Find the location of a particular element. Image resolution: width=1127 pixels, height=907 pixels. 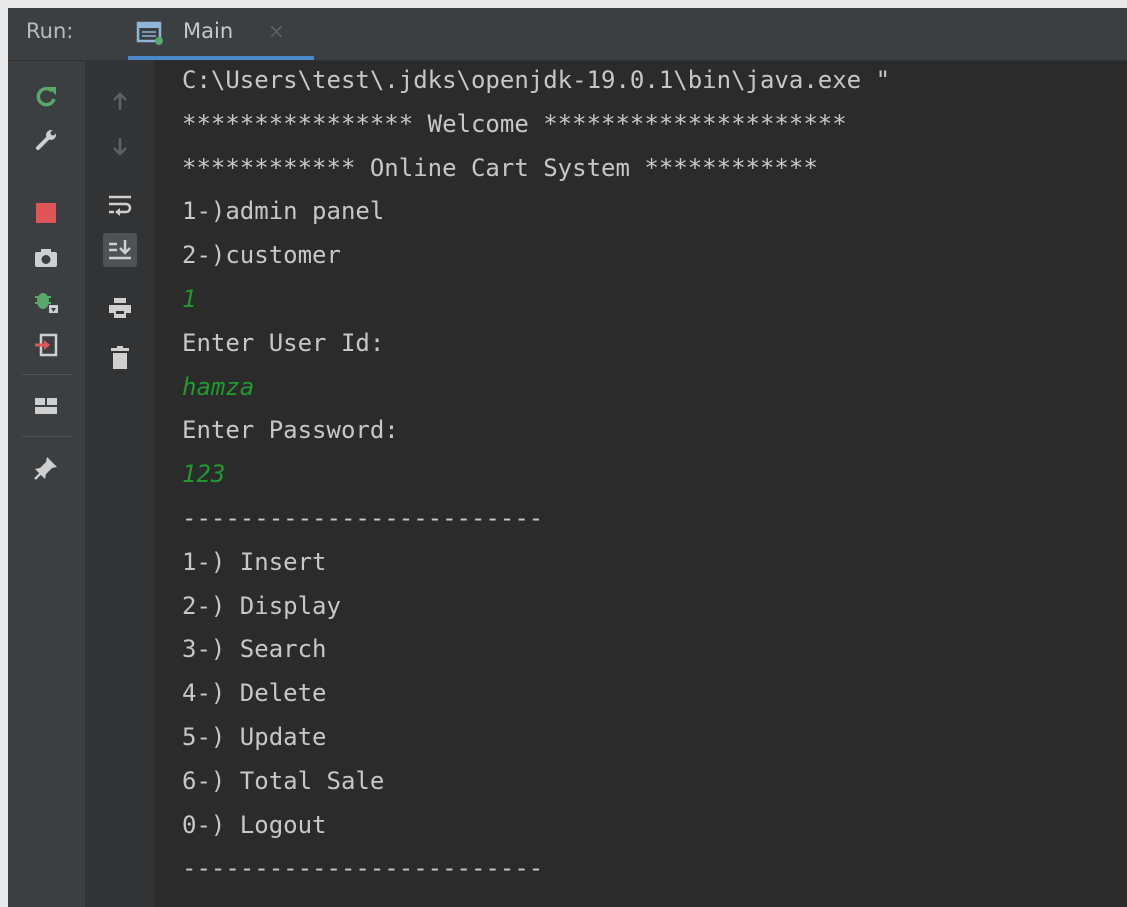

console-output-line: 4-) Delete is located at coordinates (254, 693).